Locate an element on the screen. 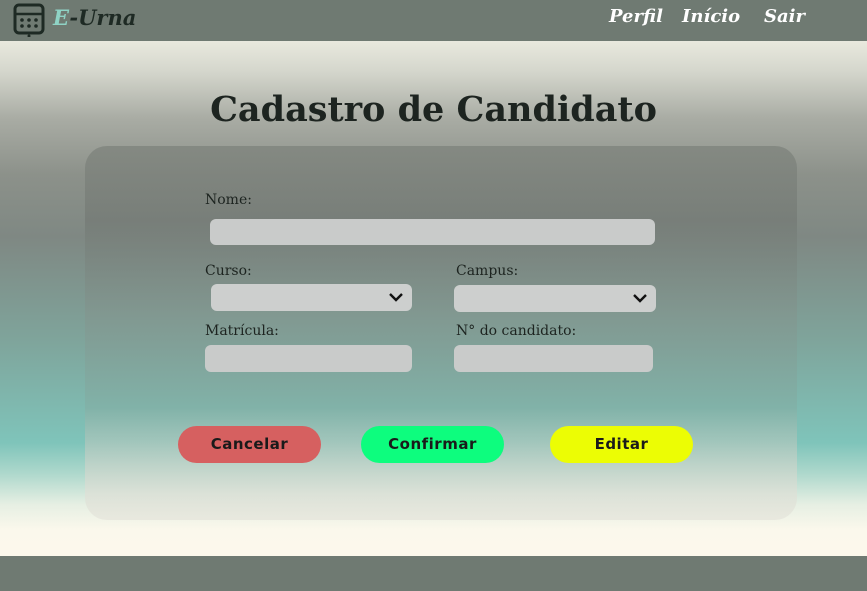 This screenshot has height=591, width=867. confirm-button: Confirmar is located at coordinates (432, 444).